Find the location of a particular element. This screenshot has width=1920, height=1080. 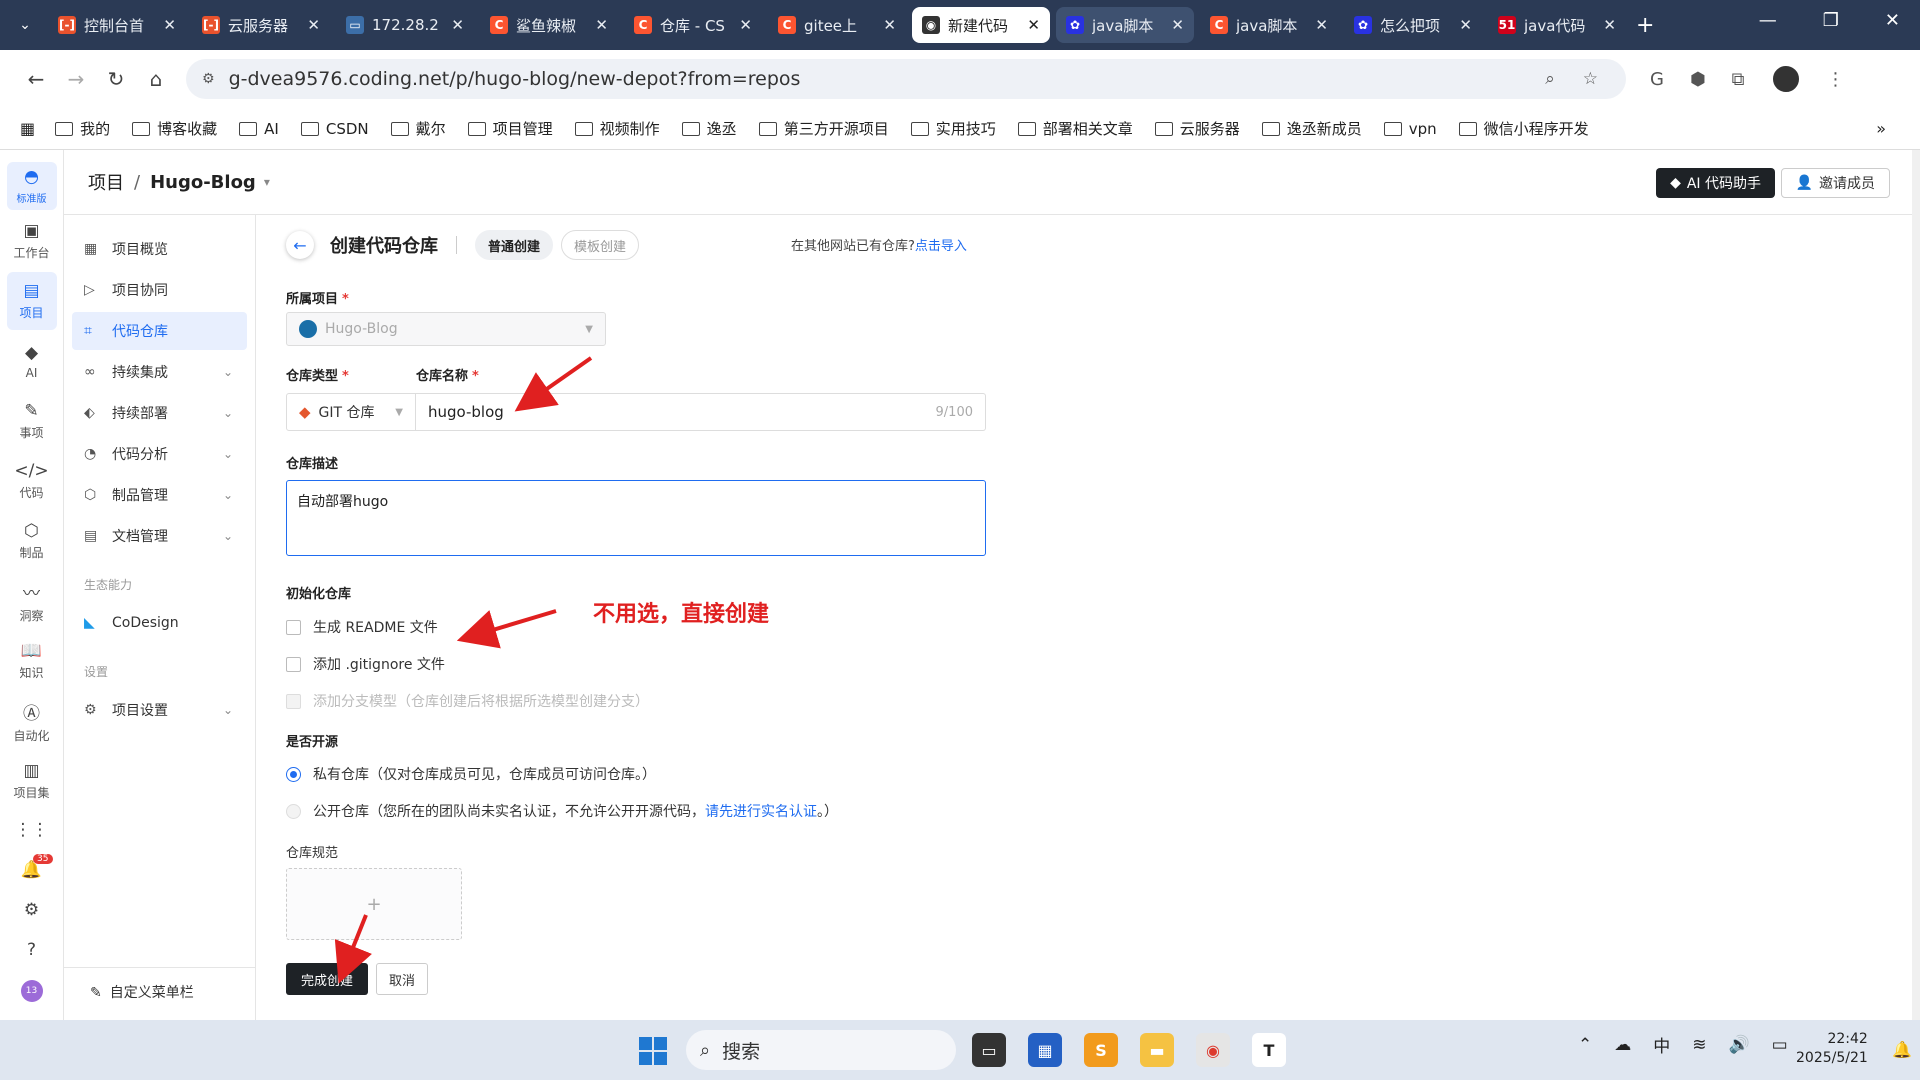

rail-item-program: ▥ 项目集 is located at coordinates (32, 781).